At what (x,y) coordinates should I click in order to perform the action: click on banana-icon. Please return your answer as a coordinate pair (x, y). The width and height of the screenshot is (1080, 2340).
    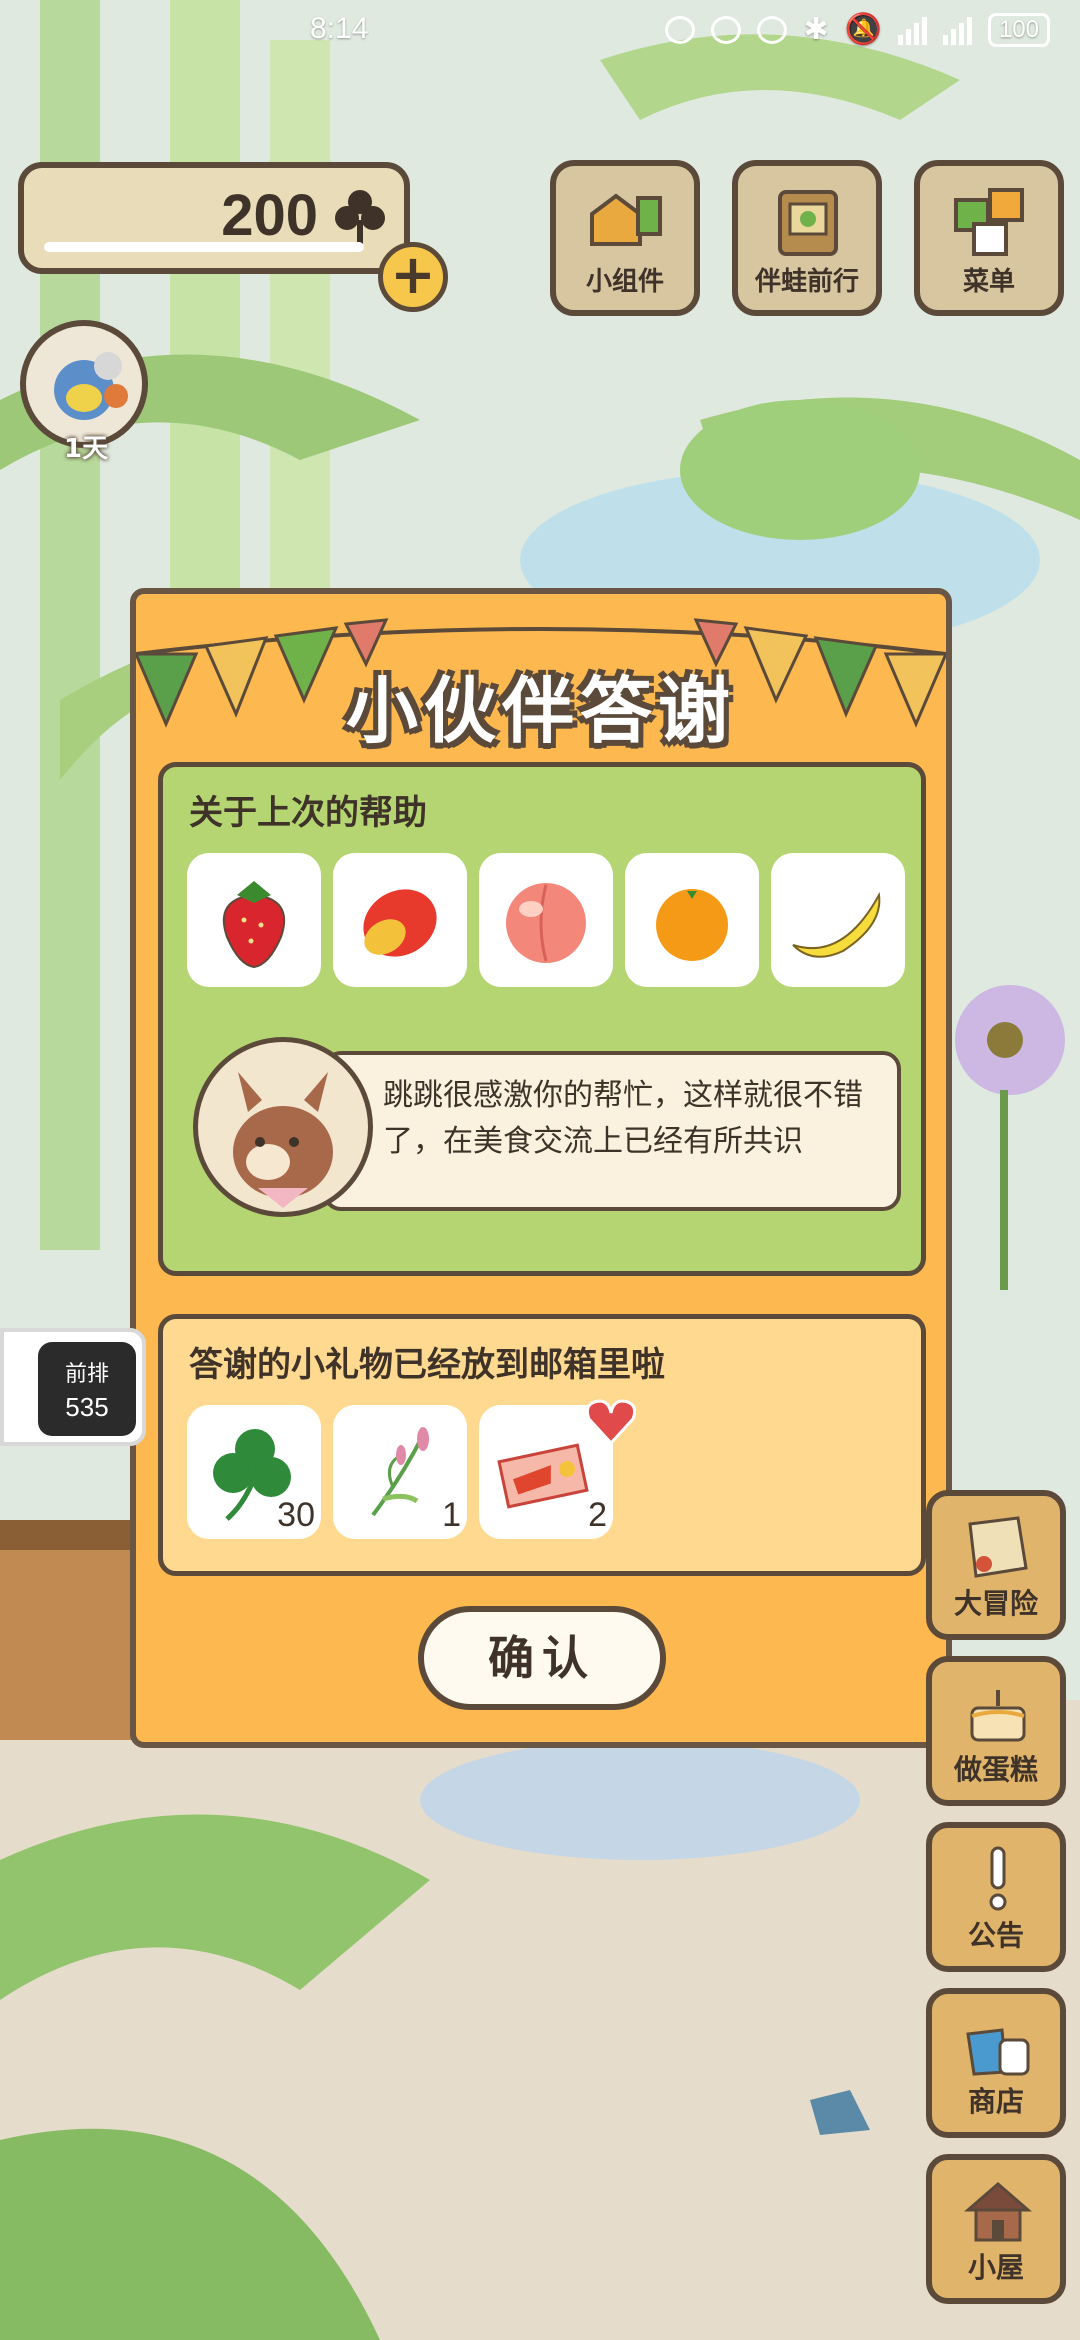
    Looking at the image, I should click on (836, 924).